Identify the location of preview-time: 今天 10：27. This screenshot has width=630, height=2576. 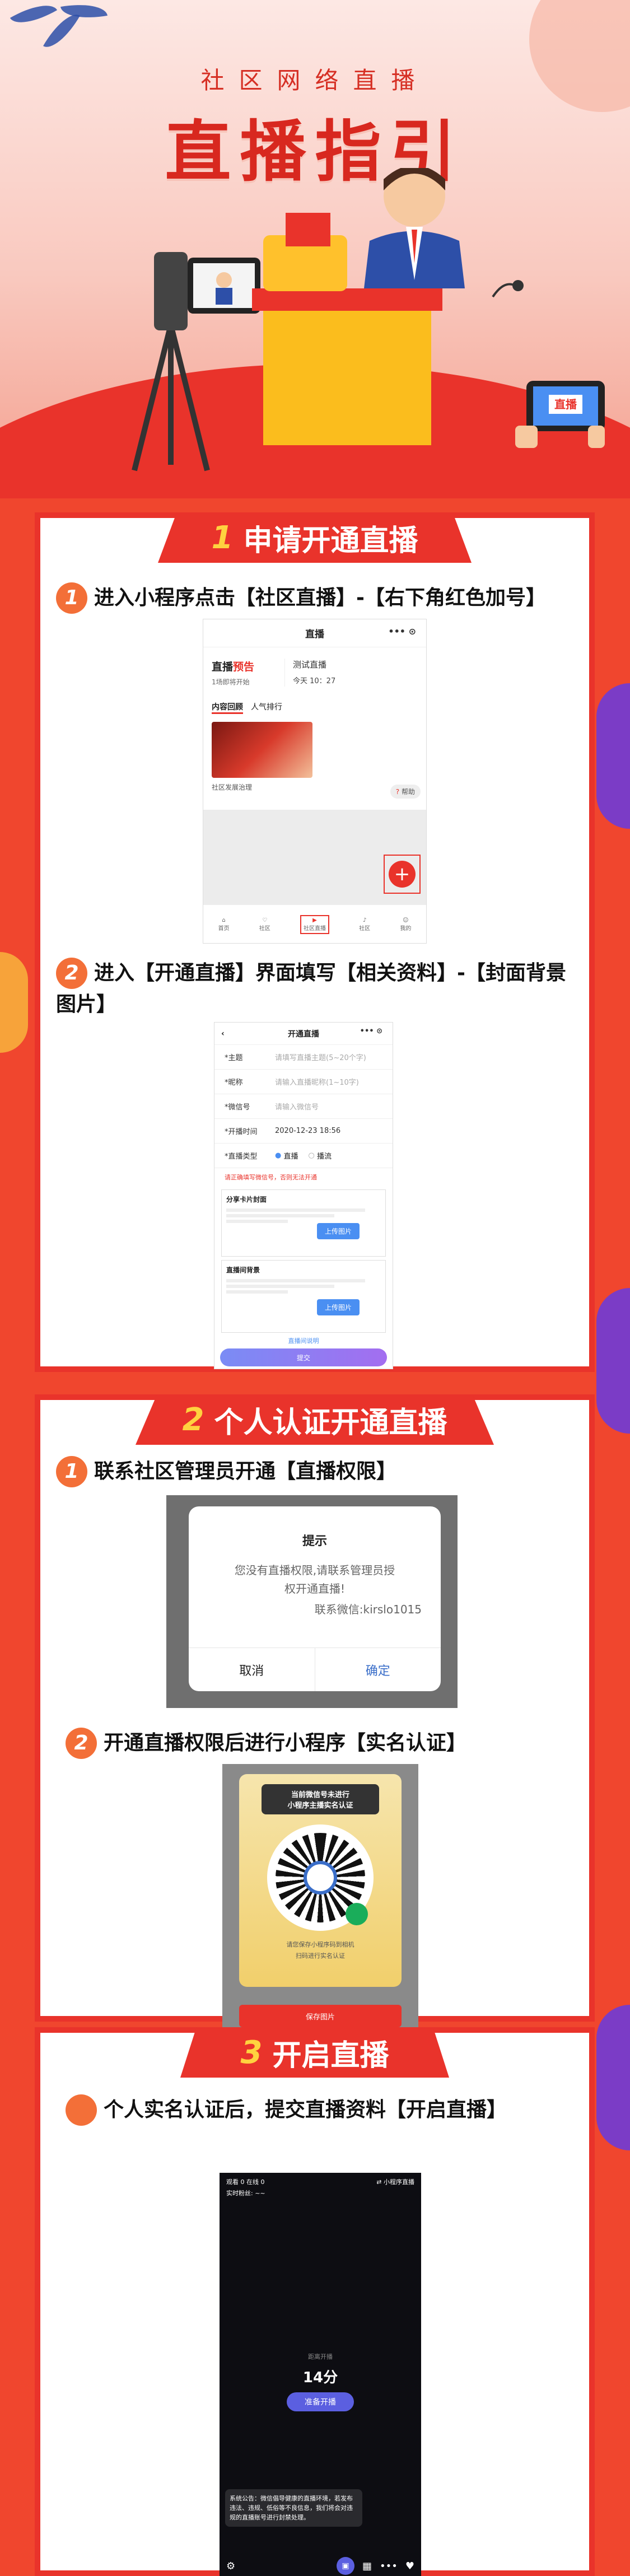
(315, 681).